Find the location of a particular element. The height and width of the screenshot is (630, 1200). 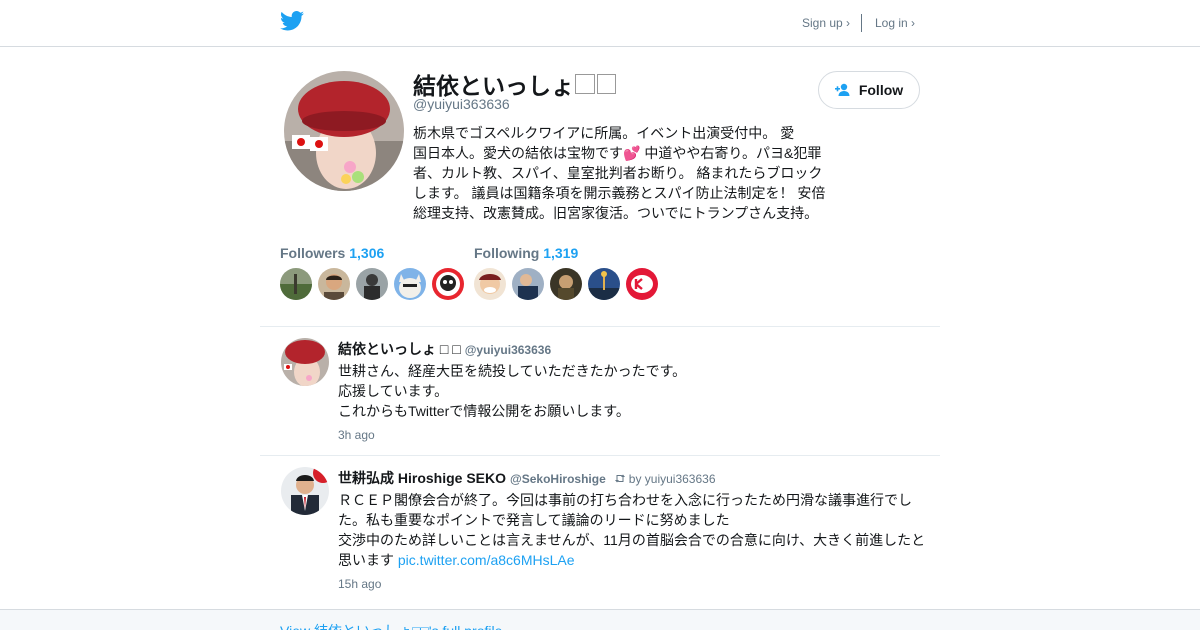

tweet-author-name: 結依といっしょ □ □ is located at coordinates (399, 349).